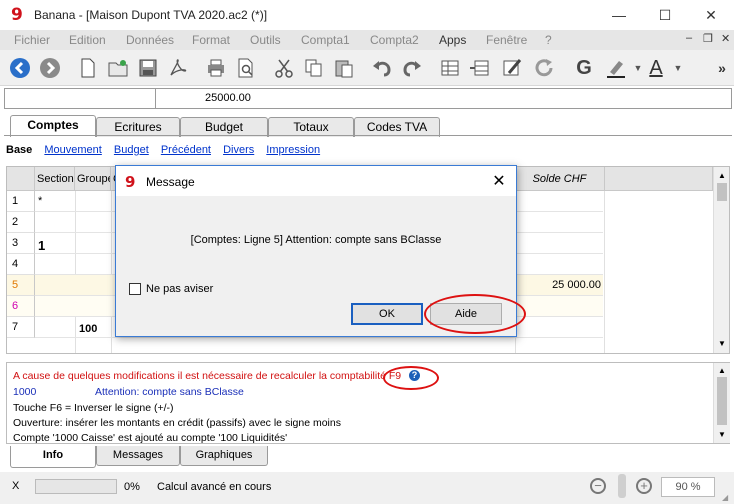  Describe the element at coordinates (93, 179) in the screenshot. I see `column-header-groupe: Groupe` at that location.